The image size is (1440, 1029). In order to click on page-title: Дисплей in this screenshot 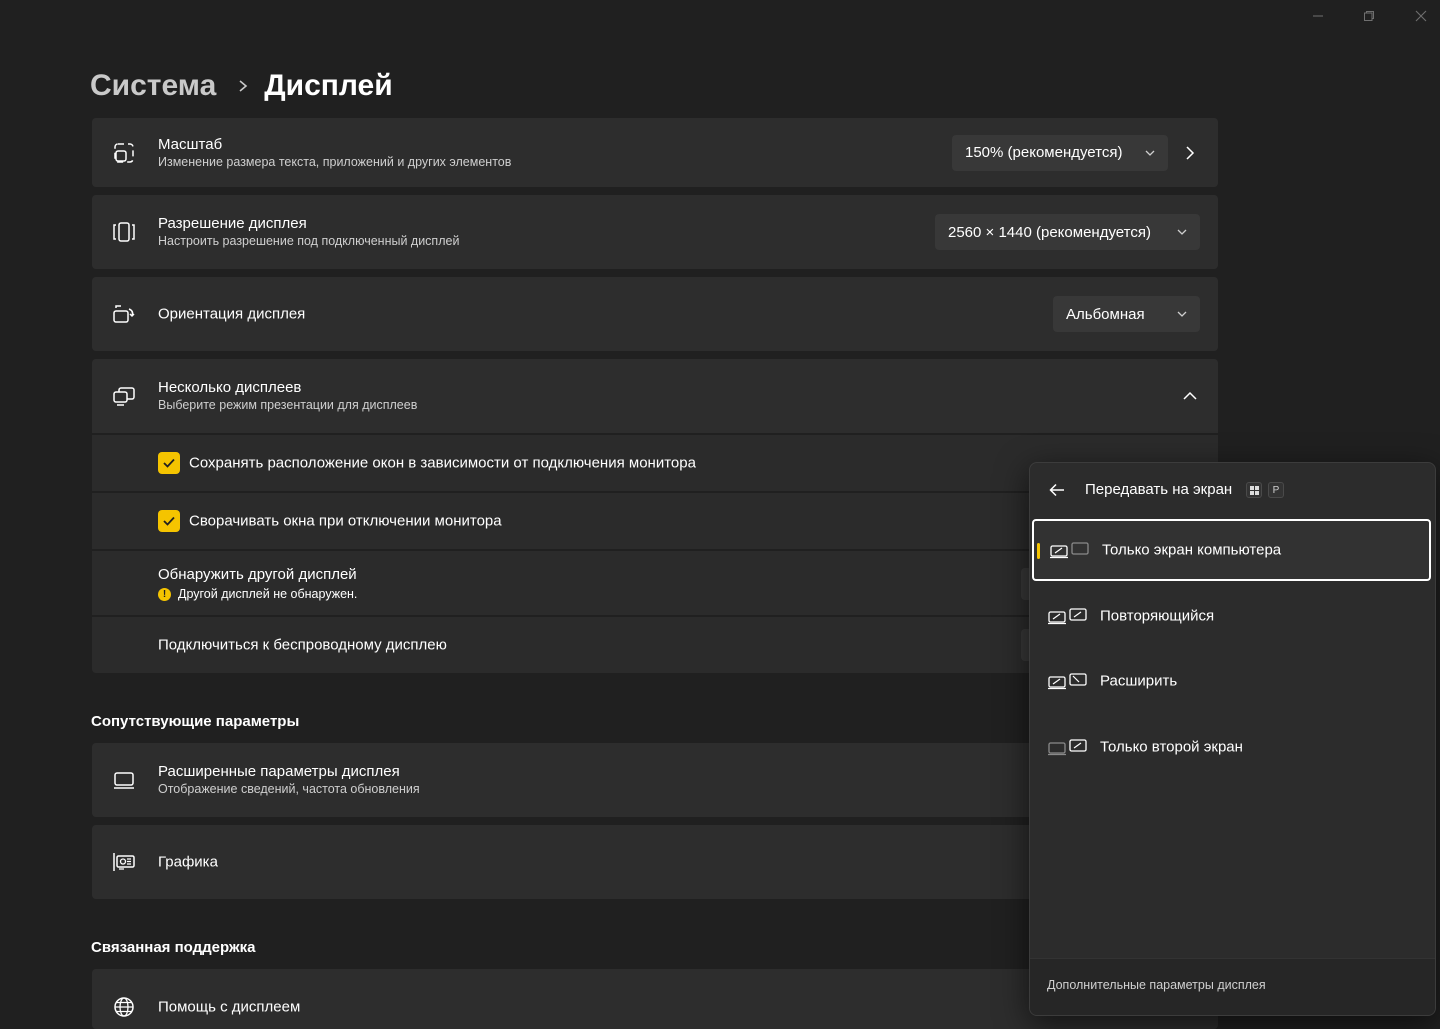, I will do `click(328, 85)`.